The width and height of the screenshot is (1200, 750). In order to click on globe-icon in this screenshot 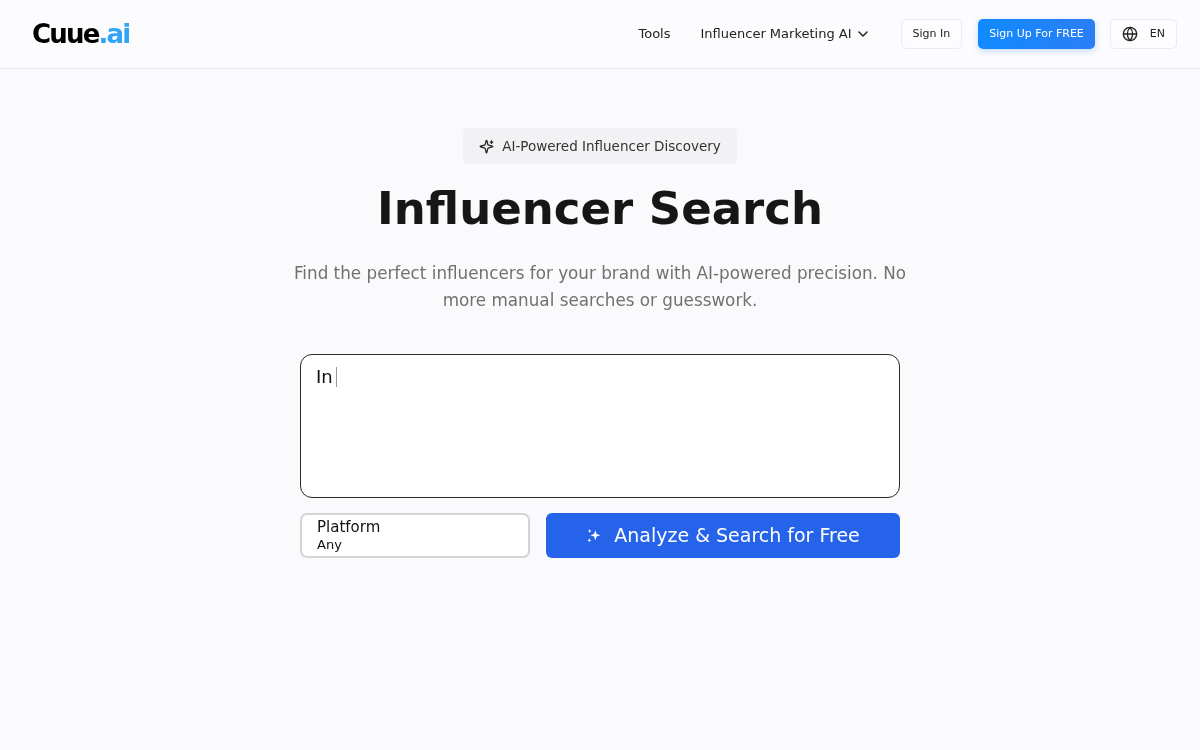, I will do `click(1129, 34)`.